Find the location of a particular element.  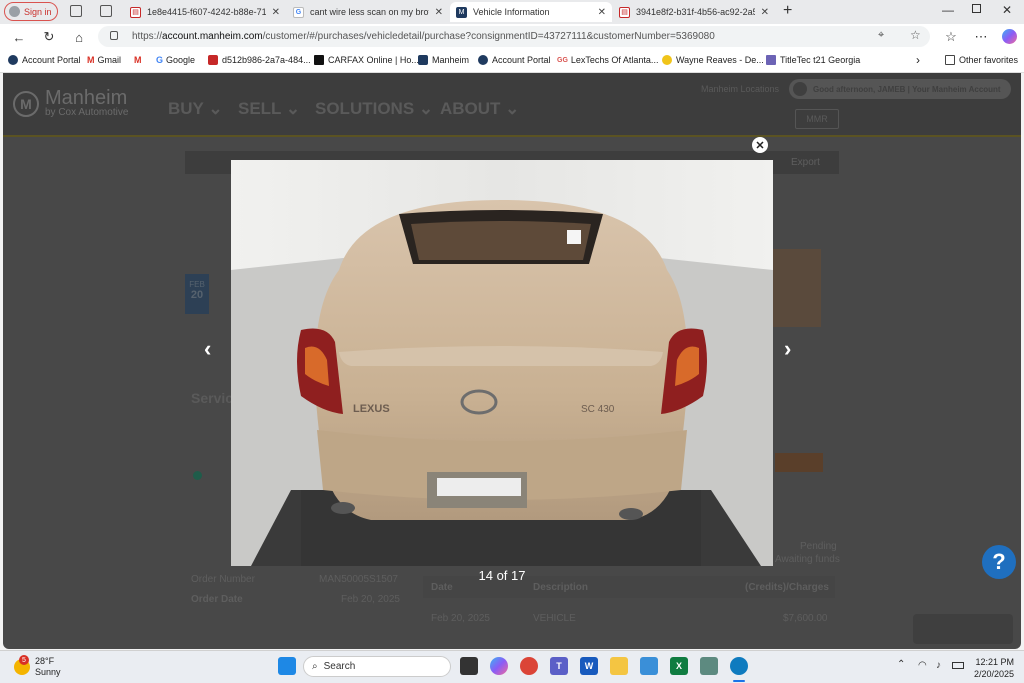

clock-date: 2/20/2025 is located at coordinates (993, 674).